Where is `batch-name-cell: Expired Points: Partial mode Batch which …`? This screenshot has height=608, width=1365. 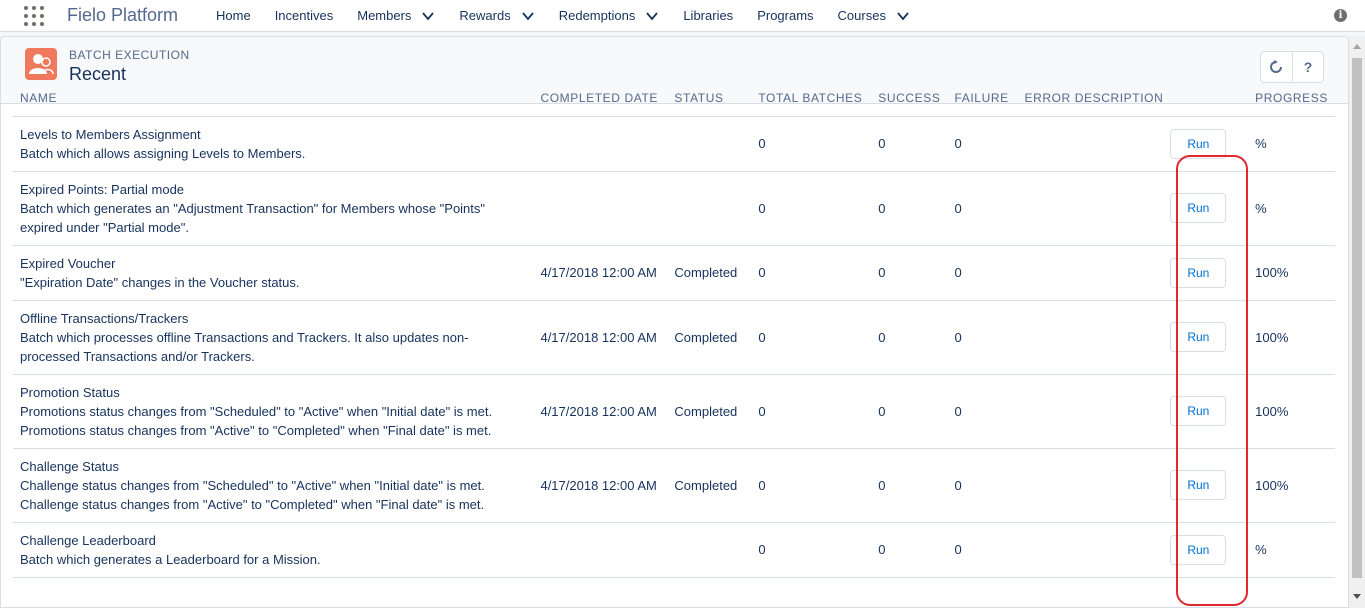
batch-name-cell: Expired Points: Partial mode Batch which … is located at coordinates (273, 208).